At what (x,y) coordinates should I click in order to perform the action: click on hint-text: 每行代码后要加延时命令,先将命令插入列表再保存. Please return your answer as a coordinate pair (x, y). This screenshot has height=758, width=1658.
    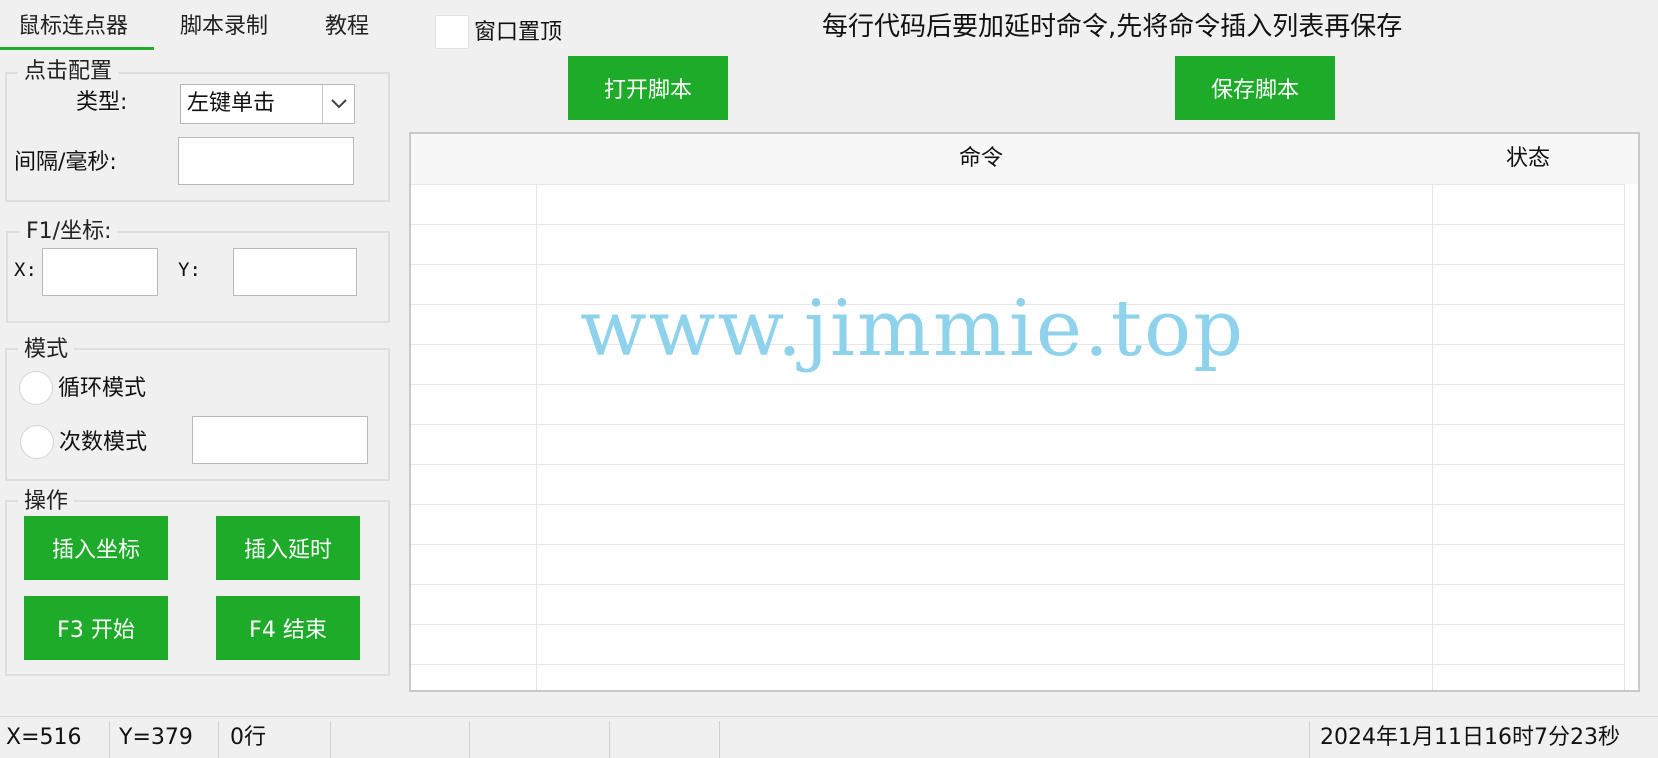
    Looking at the image, I should click on (1112, 27).